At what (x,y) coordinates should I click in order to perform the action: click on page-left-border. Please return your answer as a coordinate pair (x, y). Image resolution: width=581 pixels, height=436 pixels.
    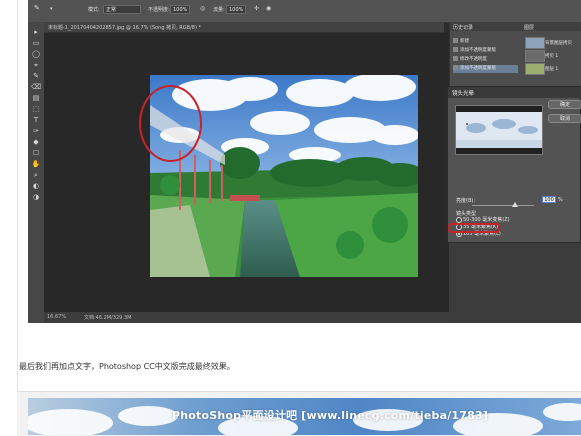
    Looking at the image, I should click on (17, 217).